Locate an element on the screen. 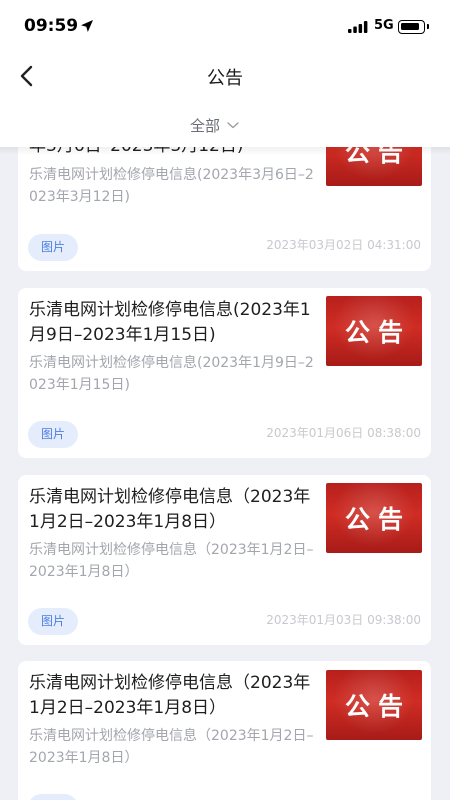  cellular-signal-icon is located at coordinates (358, 27).